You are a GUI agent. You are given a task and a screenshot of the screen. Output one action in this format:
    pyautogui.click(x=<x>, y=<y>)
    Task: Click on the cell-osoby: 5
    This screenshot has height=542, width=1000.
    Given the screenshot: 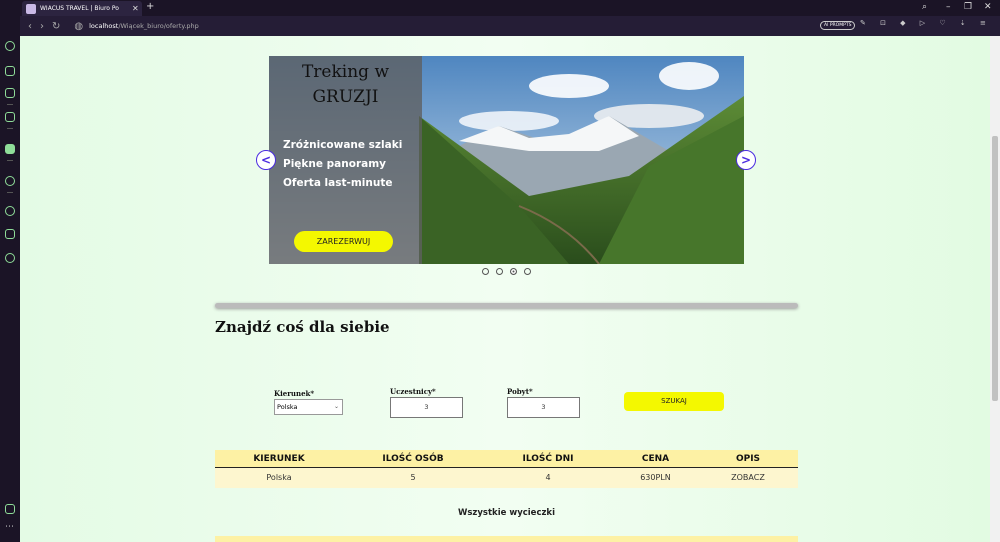 What is the action you would take?
    pyautogui.click(x=413, y=477)
    